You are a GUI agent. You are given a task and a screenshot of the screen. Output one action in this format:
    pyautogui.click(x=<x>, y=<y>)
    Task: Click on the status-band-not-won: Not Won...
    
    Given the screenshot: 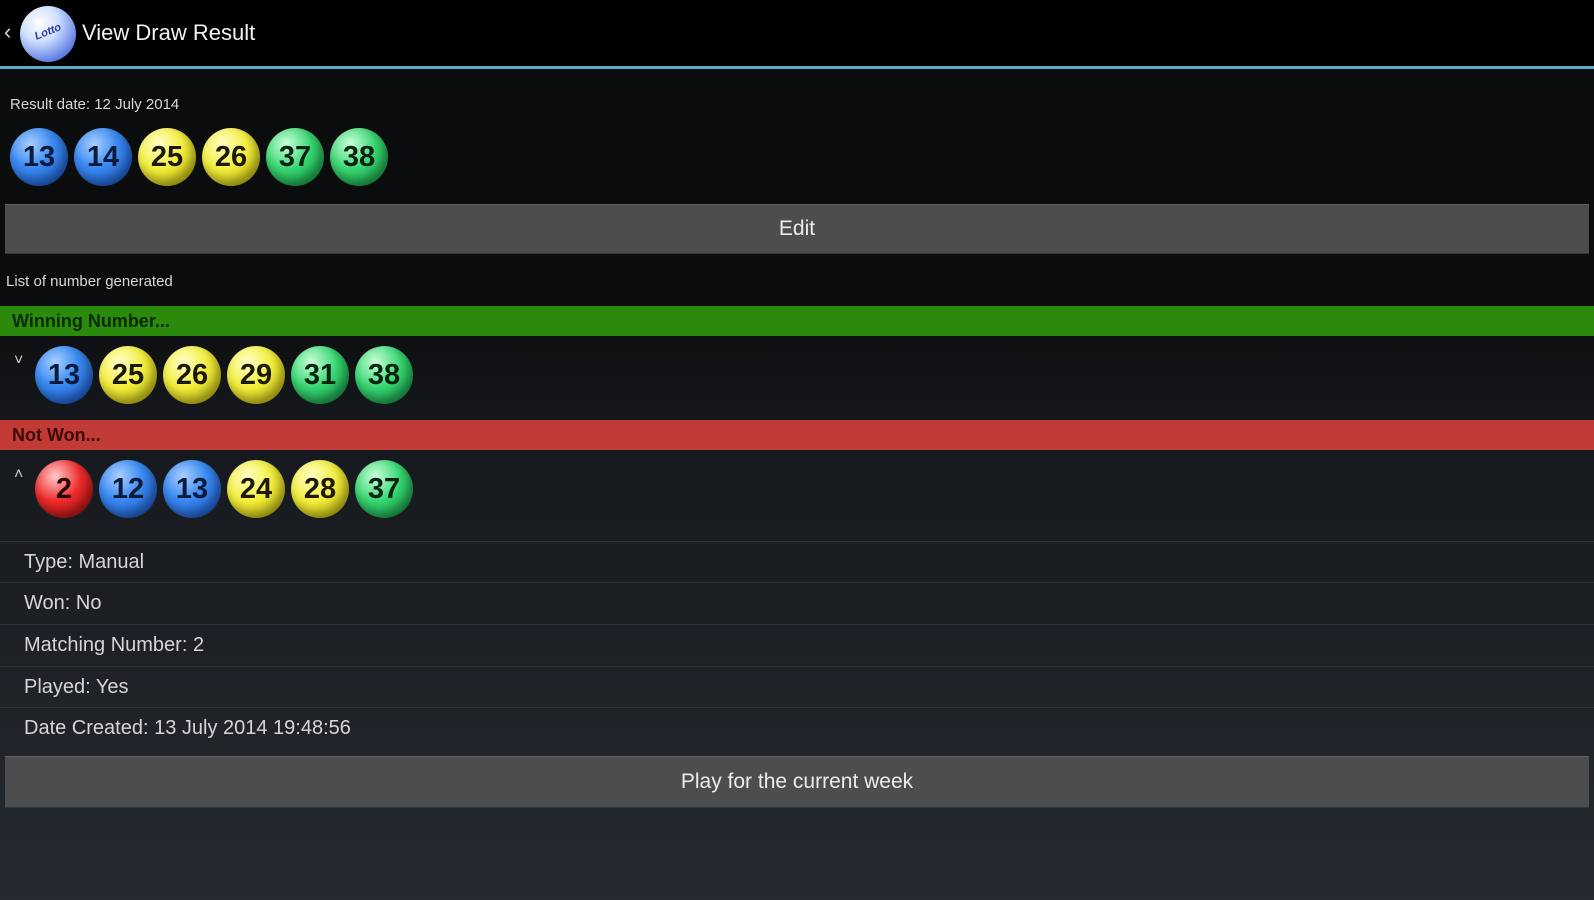 What is the action you would take?
    pyautogui.click(x=797, y=435)
    